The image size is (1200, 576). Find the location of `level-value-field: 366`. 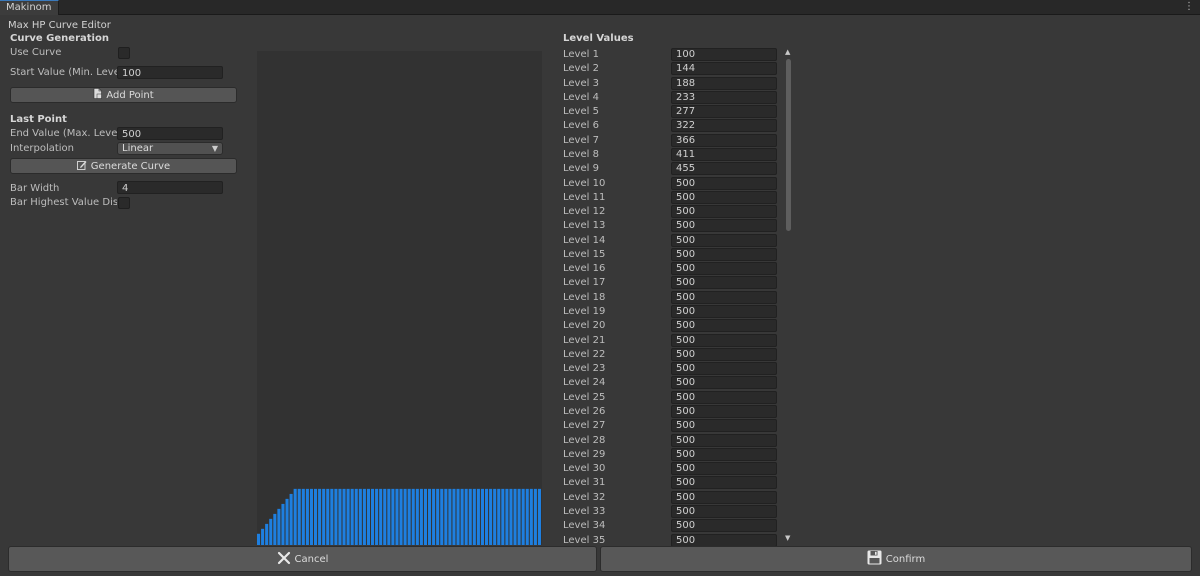

level-value-field: 366 is located at coordinates (724, 140).